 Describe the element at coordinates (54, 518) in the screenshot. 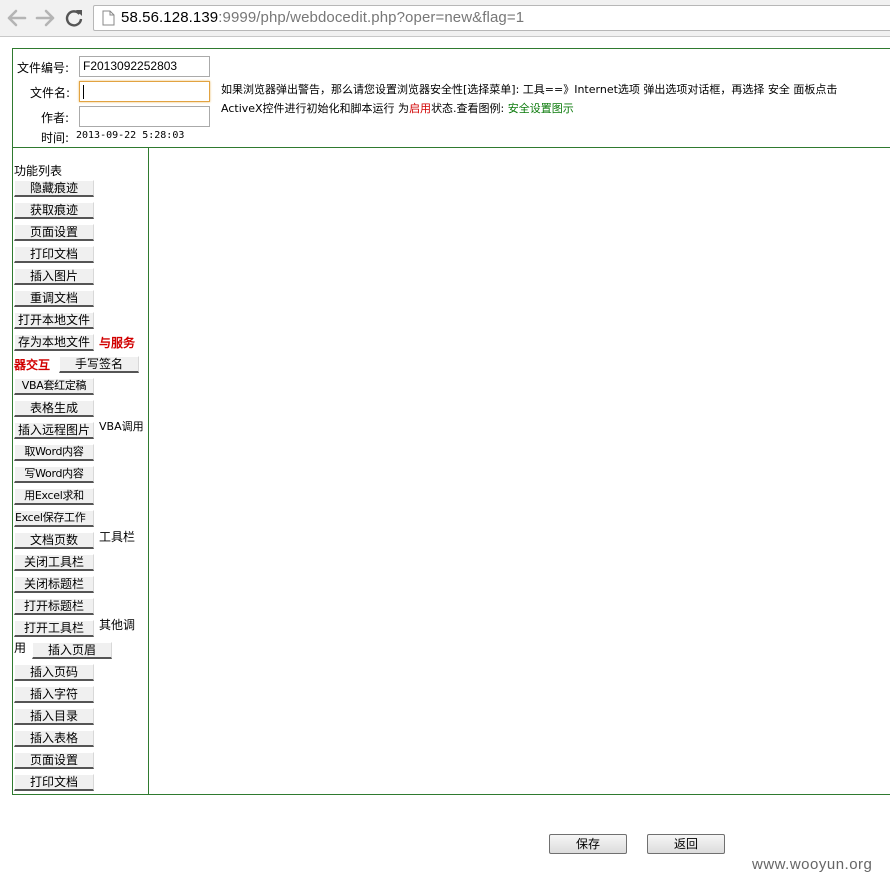

I see `excel-save-button: Excel保存工作` at that location.